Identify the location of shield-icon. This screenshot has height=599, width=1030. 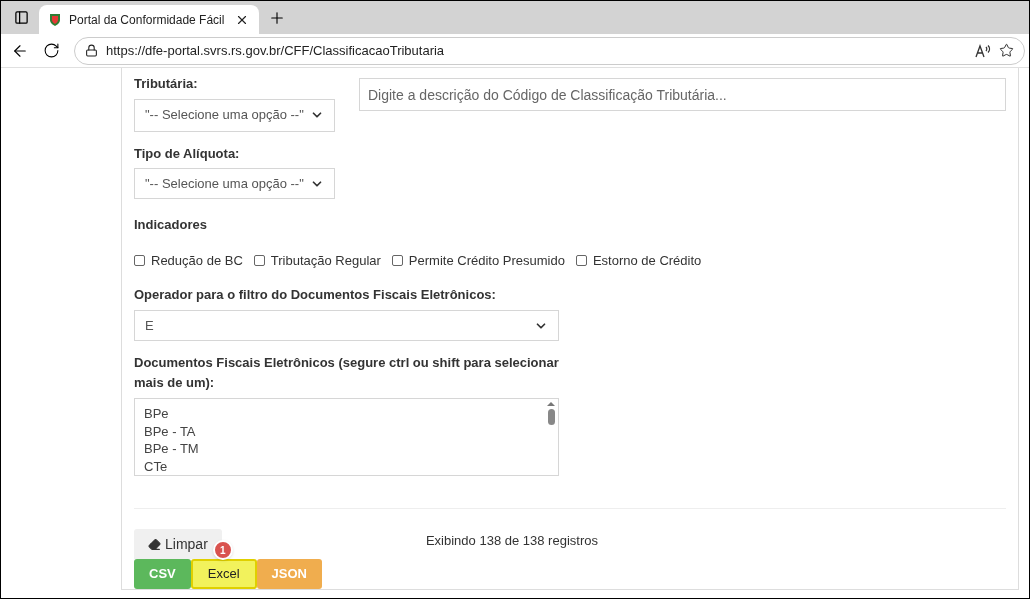
(55, 19).